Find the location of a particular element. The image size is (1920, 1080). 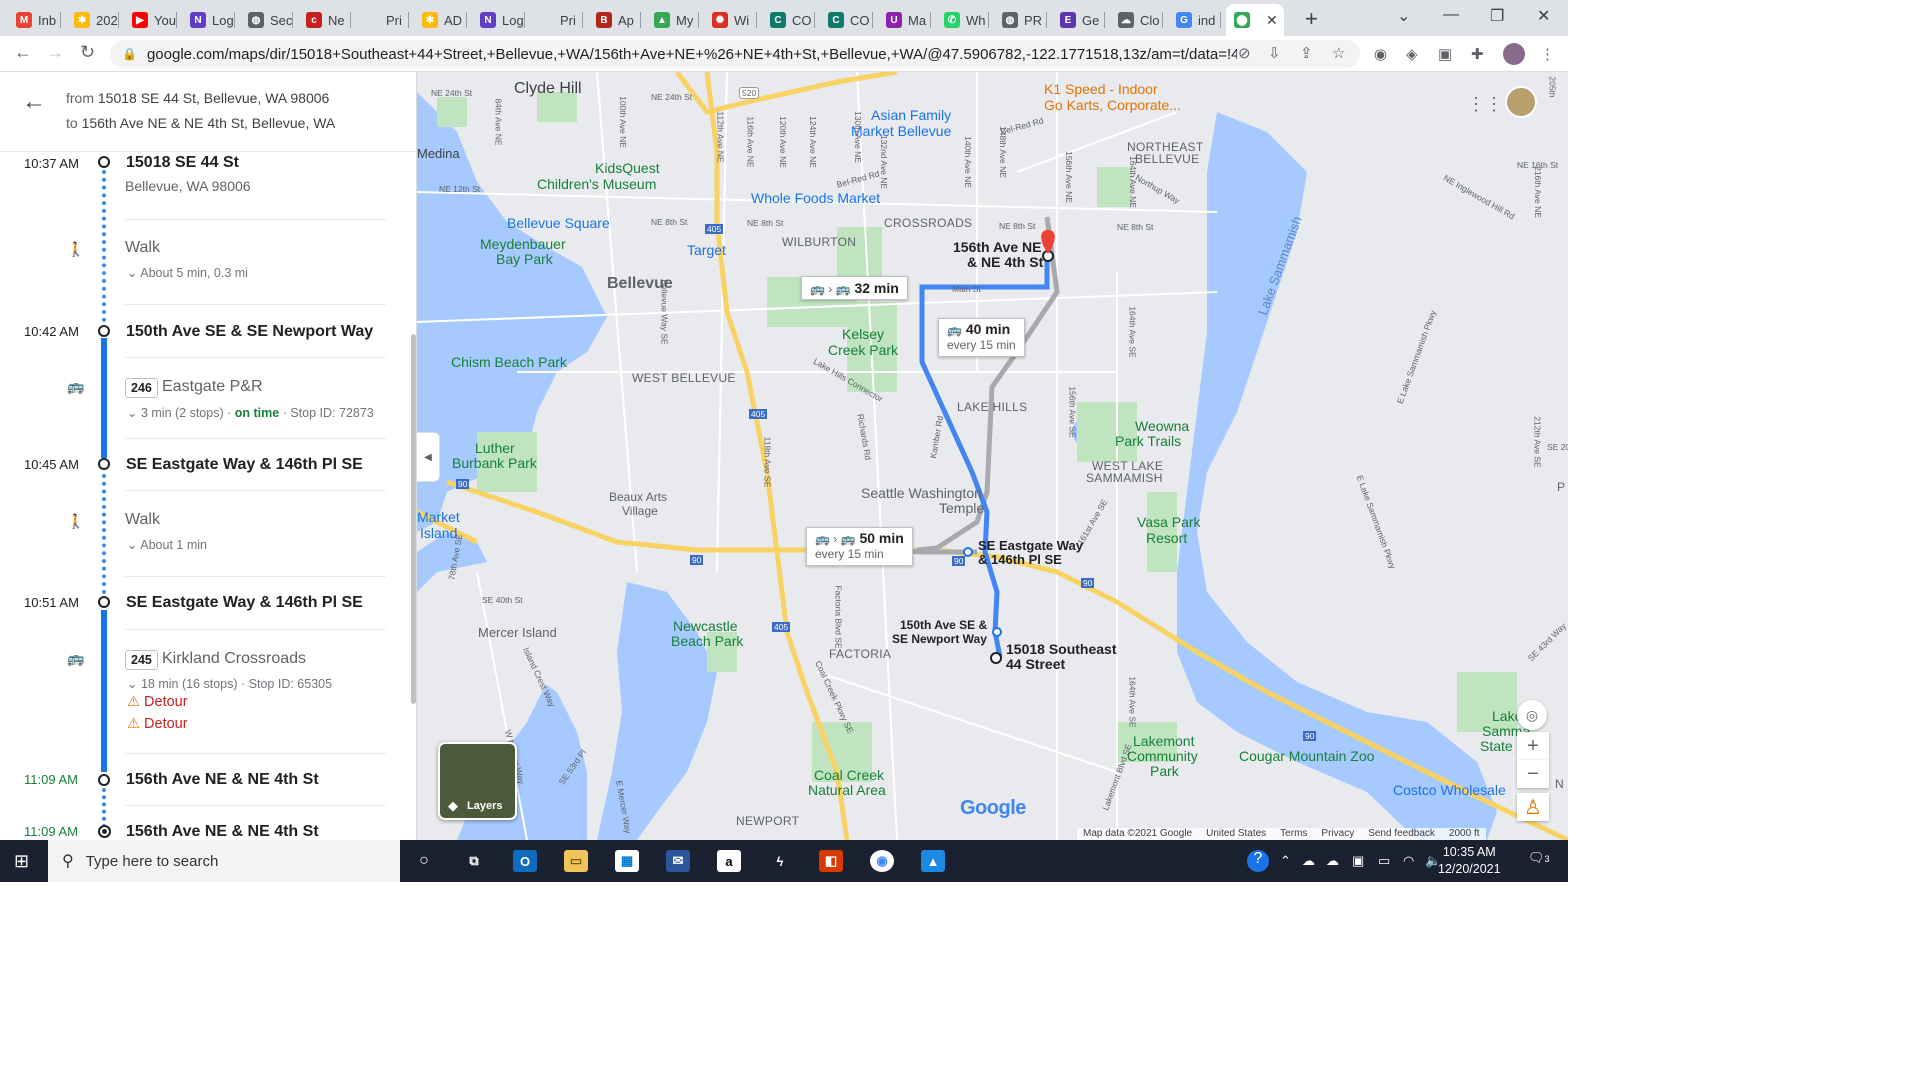

transit-stop-label: & 146th Pl SE is located at coordinates (1020, 559).